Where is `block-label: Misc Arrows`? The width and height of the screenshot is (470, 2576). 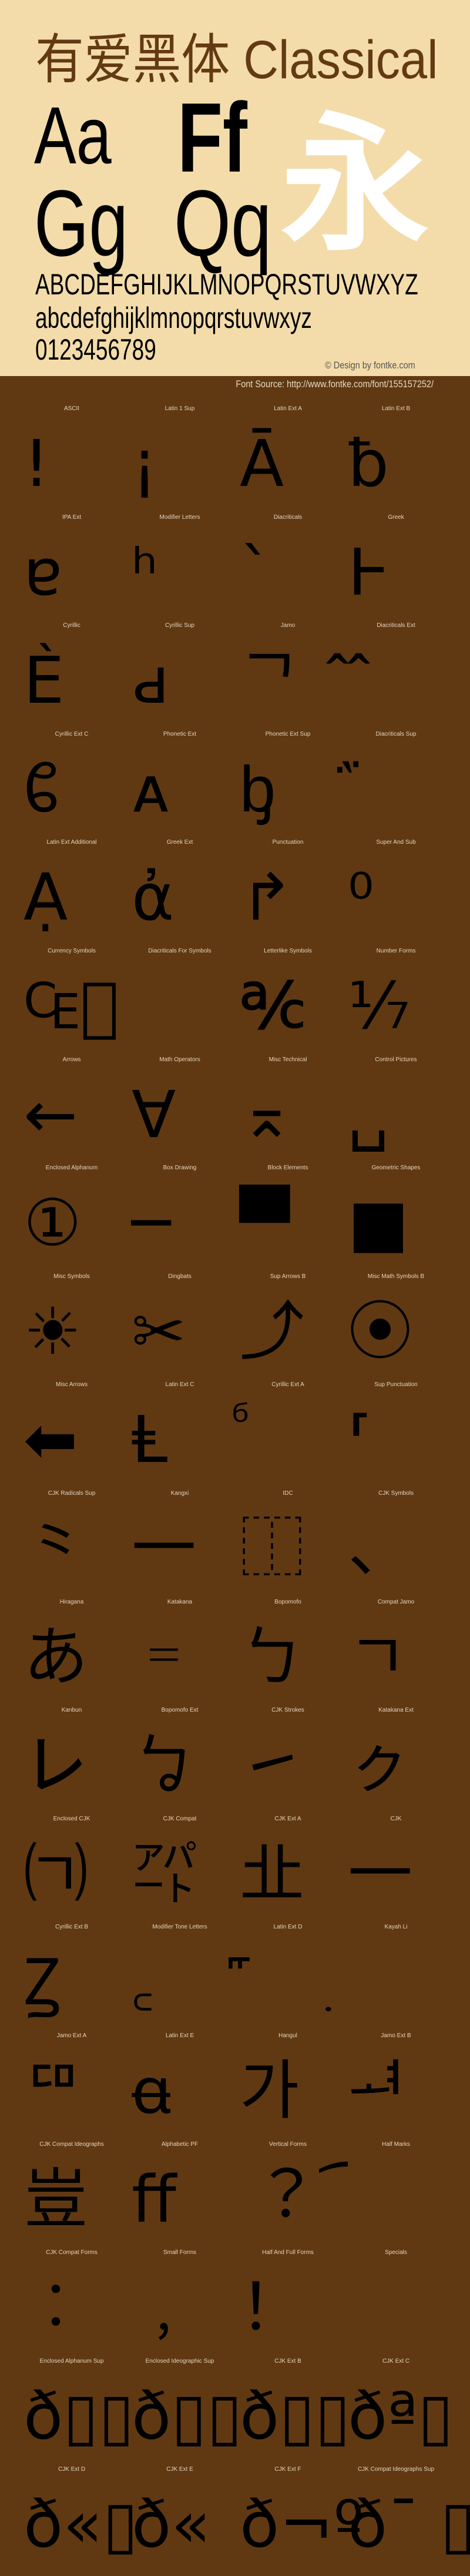 block-label: Misc Arrows is located at coordinates (72, 1384).